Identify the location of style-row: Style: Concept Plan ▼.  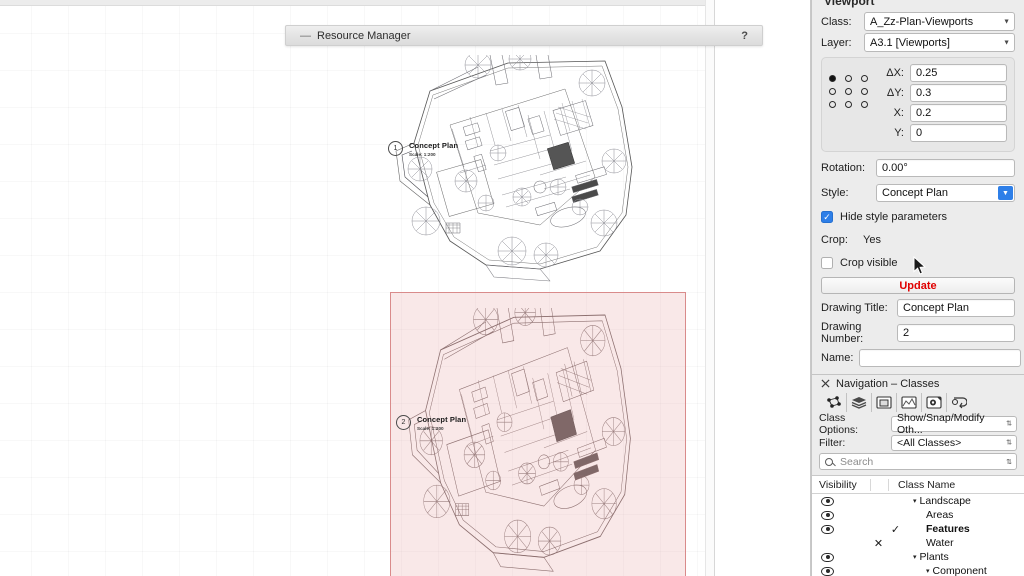
(918, 193).